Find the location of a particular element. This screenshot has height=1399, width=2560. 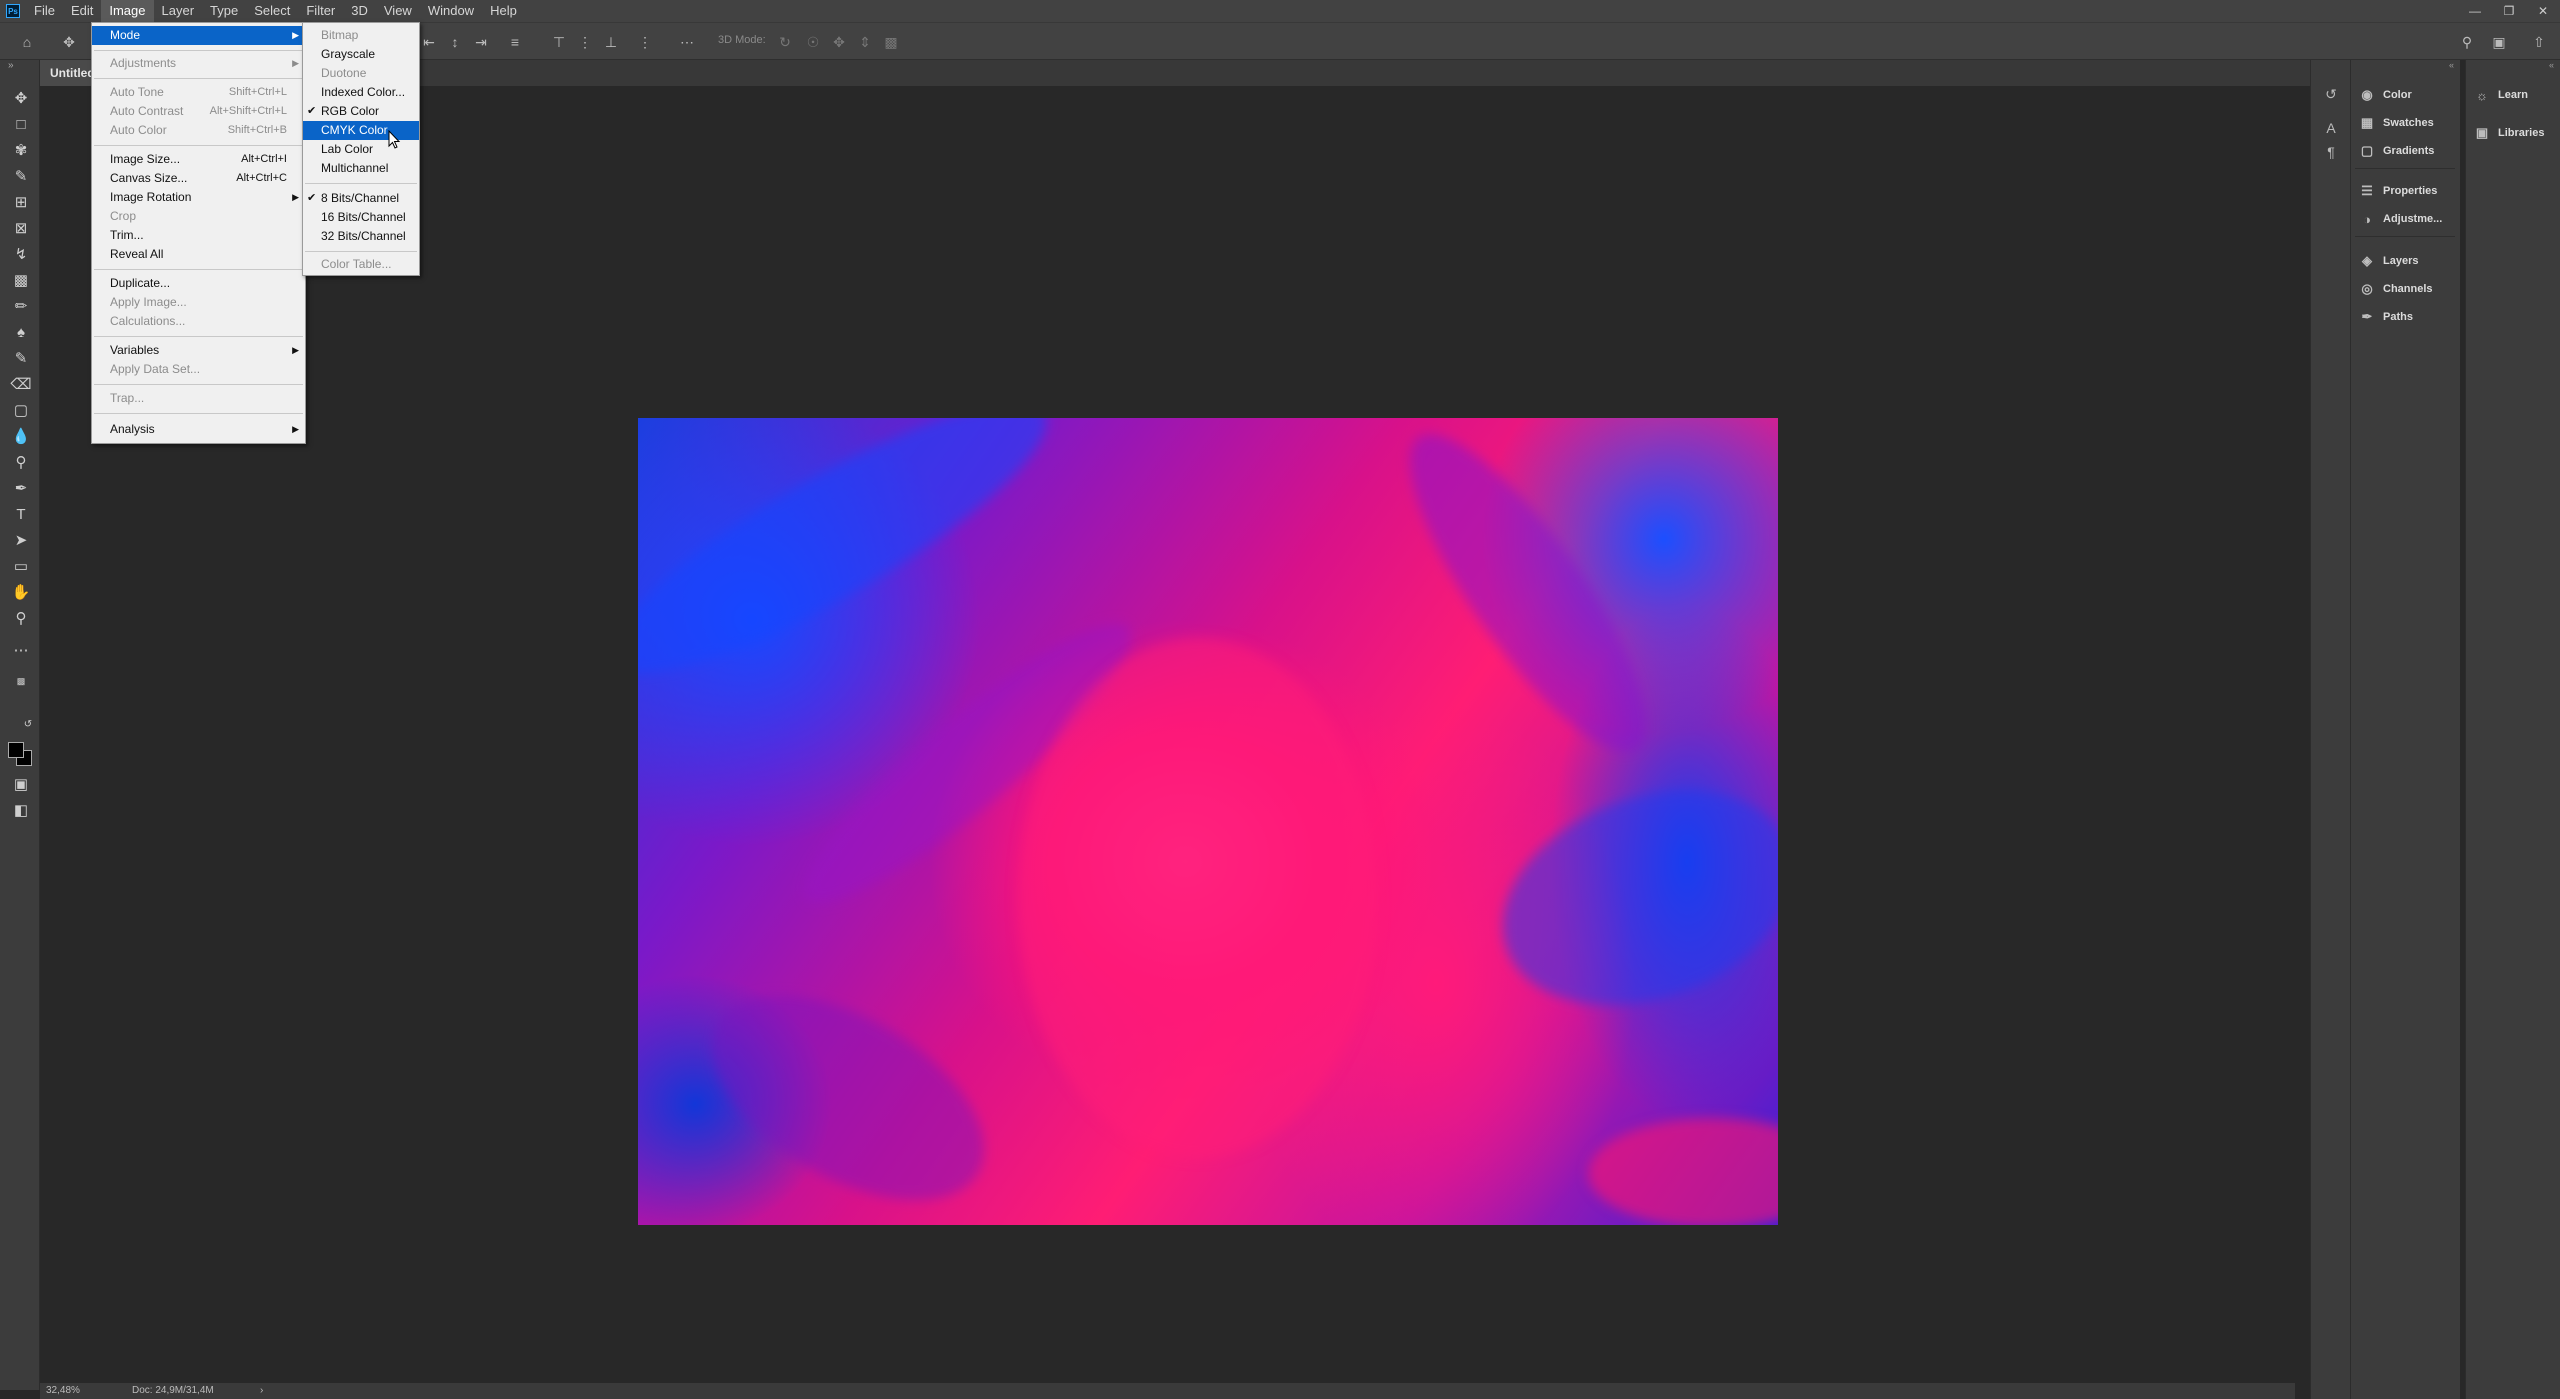

menu-view: View is located at coordinates (398, 11).